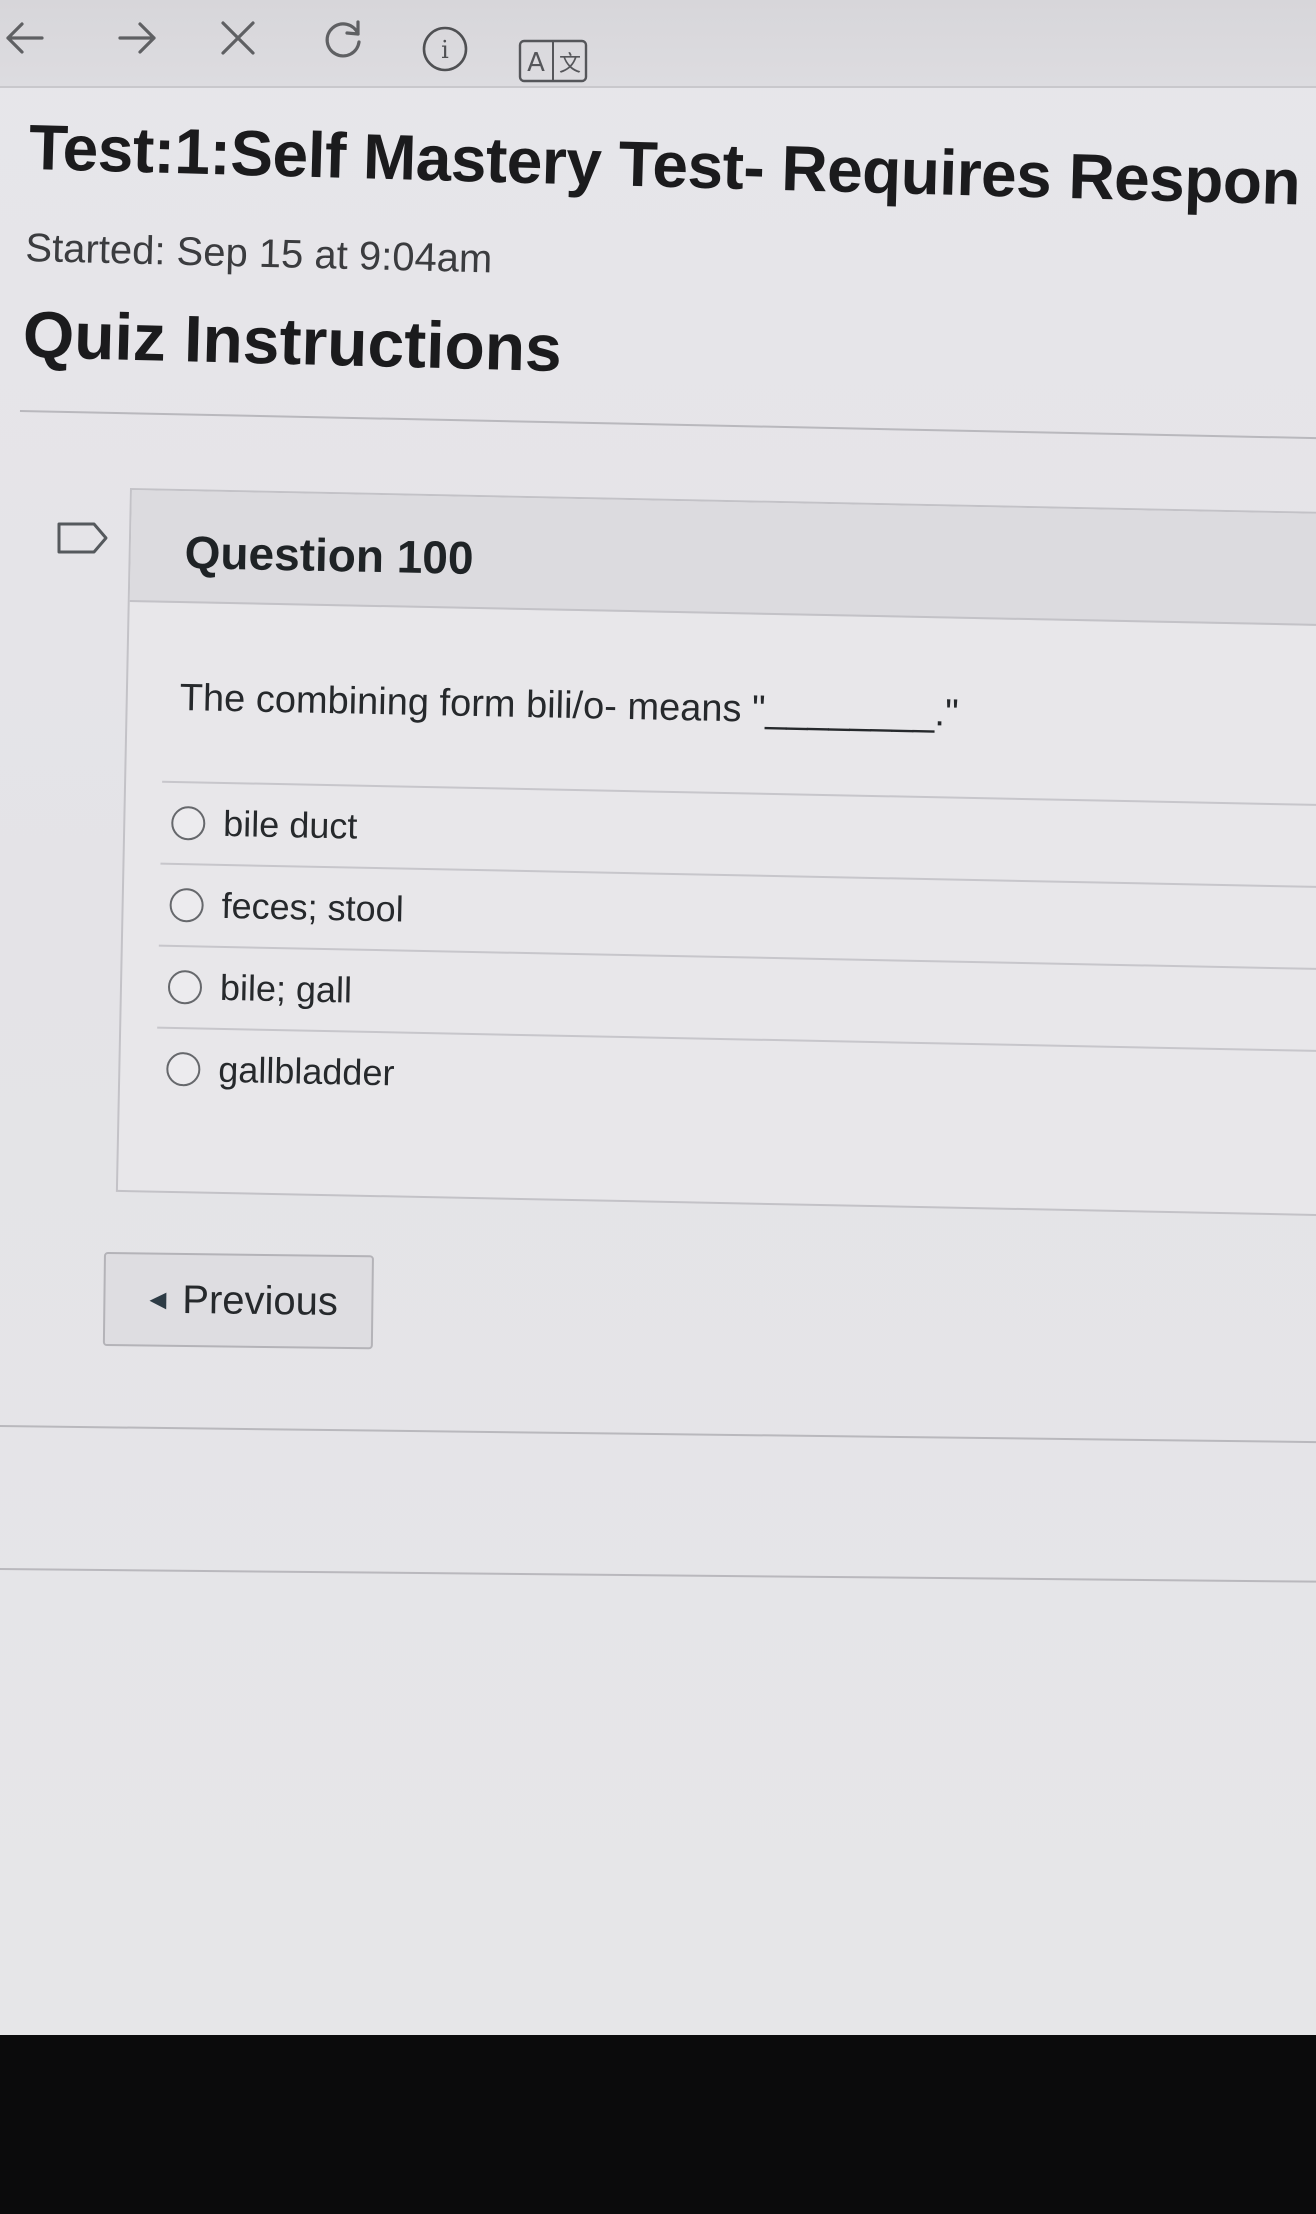 The height and width of the screenshot is (2214, 1316). I want to click on arrow-right-icon, so click(137, 38).